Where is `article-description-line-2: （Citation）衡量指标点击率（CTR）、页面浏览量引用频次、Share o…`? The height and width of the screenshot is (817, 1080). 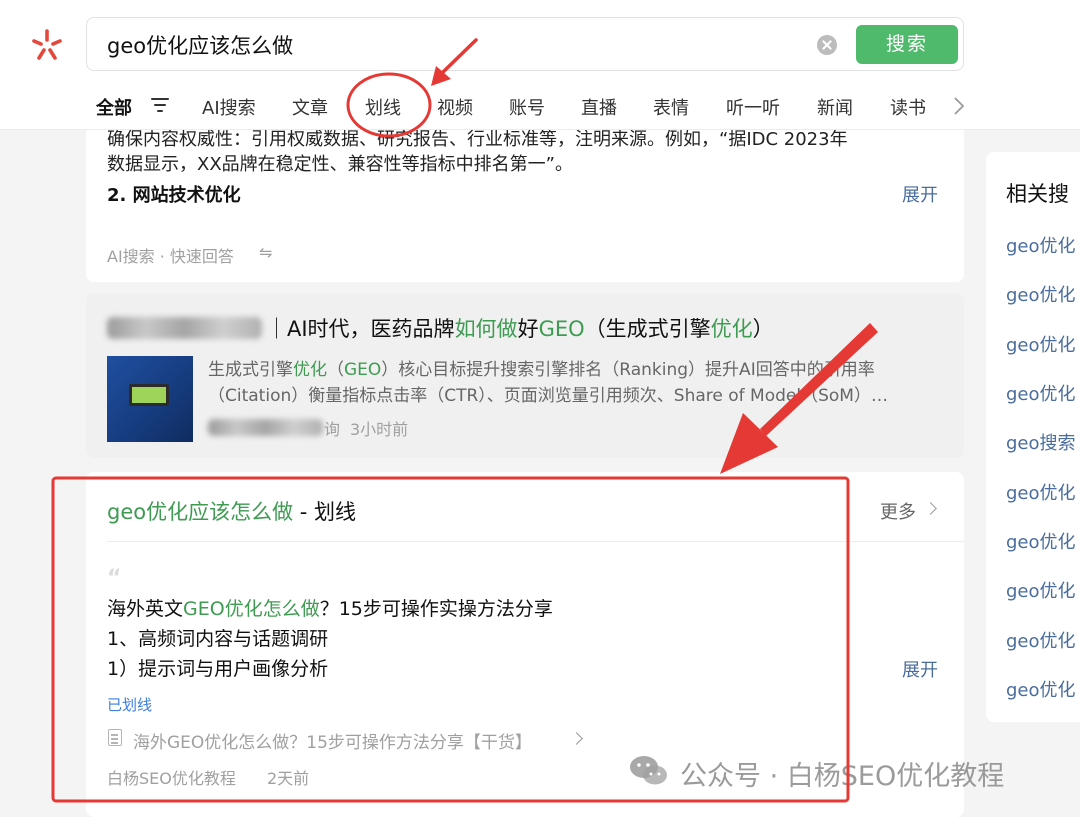 article-description-line-2: （Citation）衡量指标点击率（CTR）、页面浏览量引用频次、Share o… is located at coordinates (548, 396).